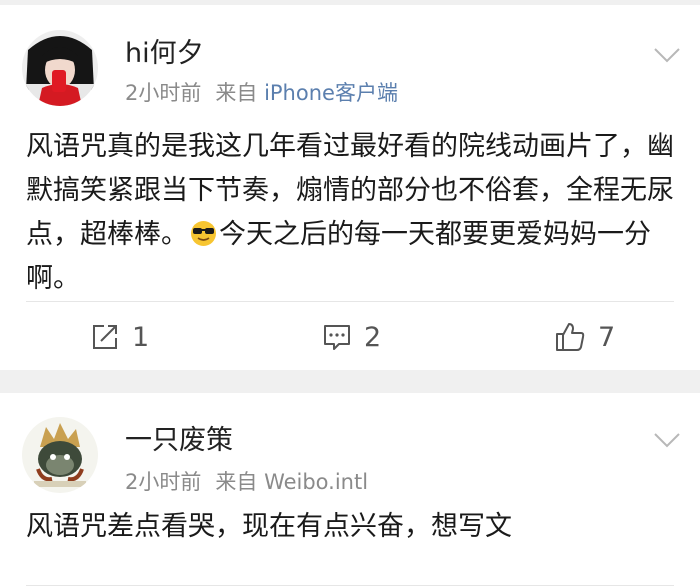  Describe the element at coordinates (337, 337) in the screenshot. I see `comment-icon` at that location.